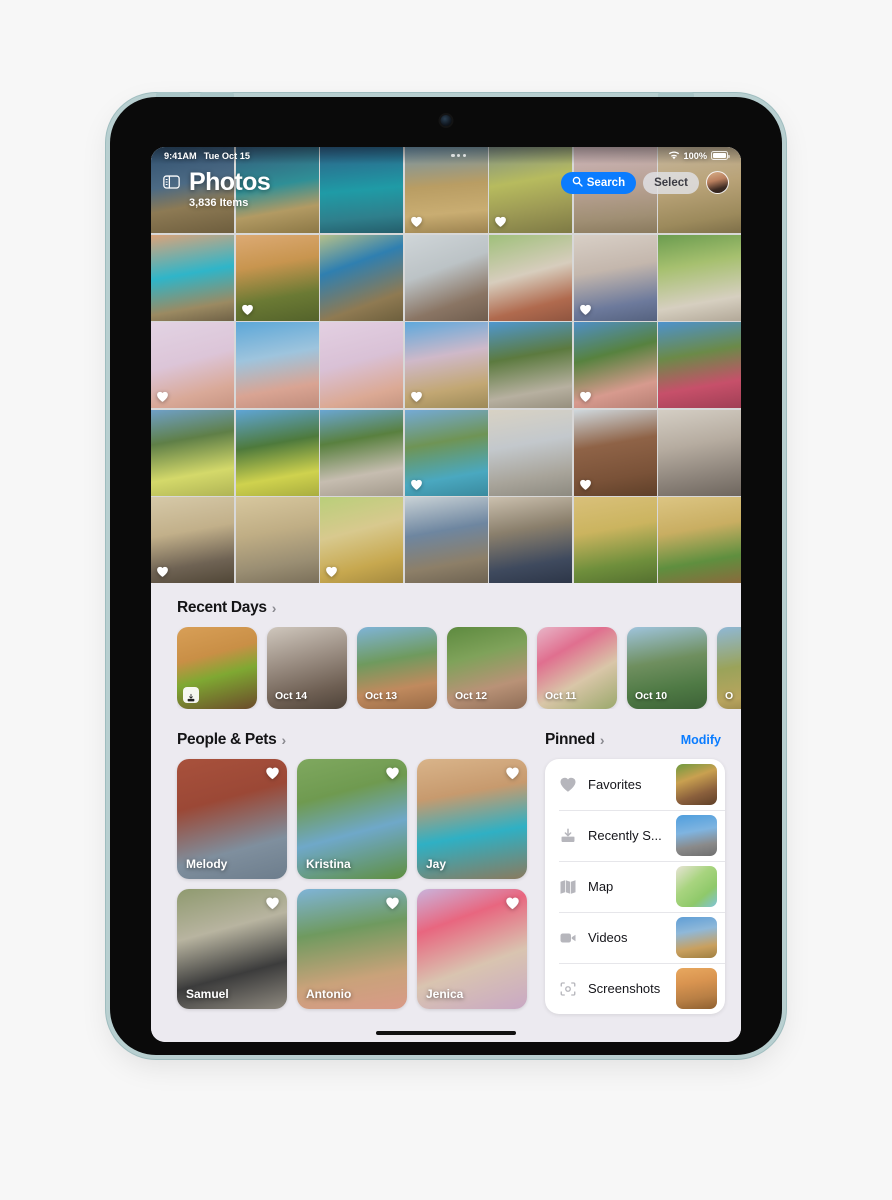  Describe the element at coordinates (352, 819) in the screenshot. I see `person-card: Kristina` at that location.